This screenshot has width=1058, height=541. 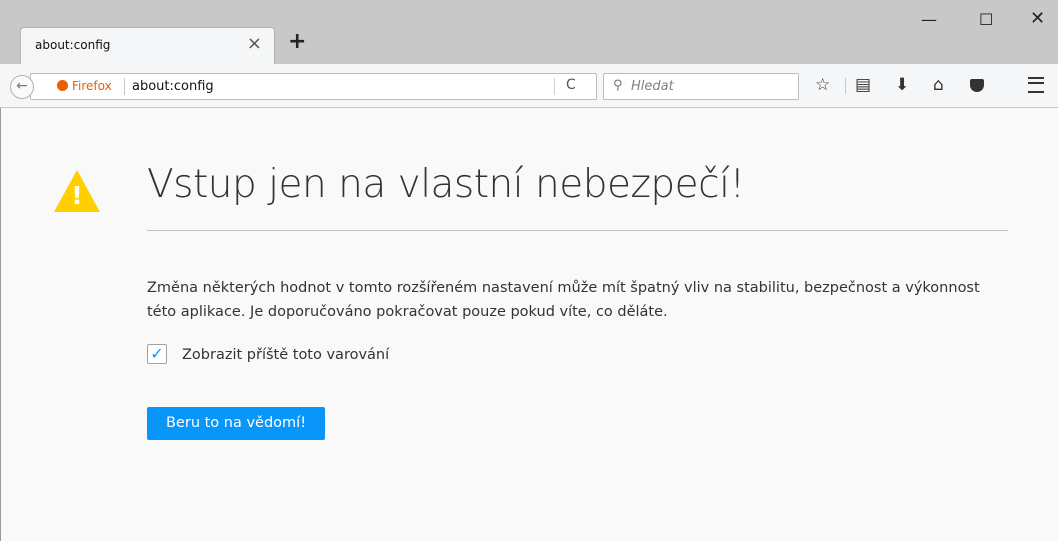 What do you see at coordinates (236, 423) in the screenshot?
I see `accept-risk-button: Beru to na vědomí!` at bounding box center [236, 423].